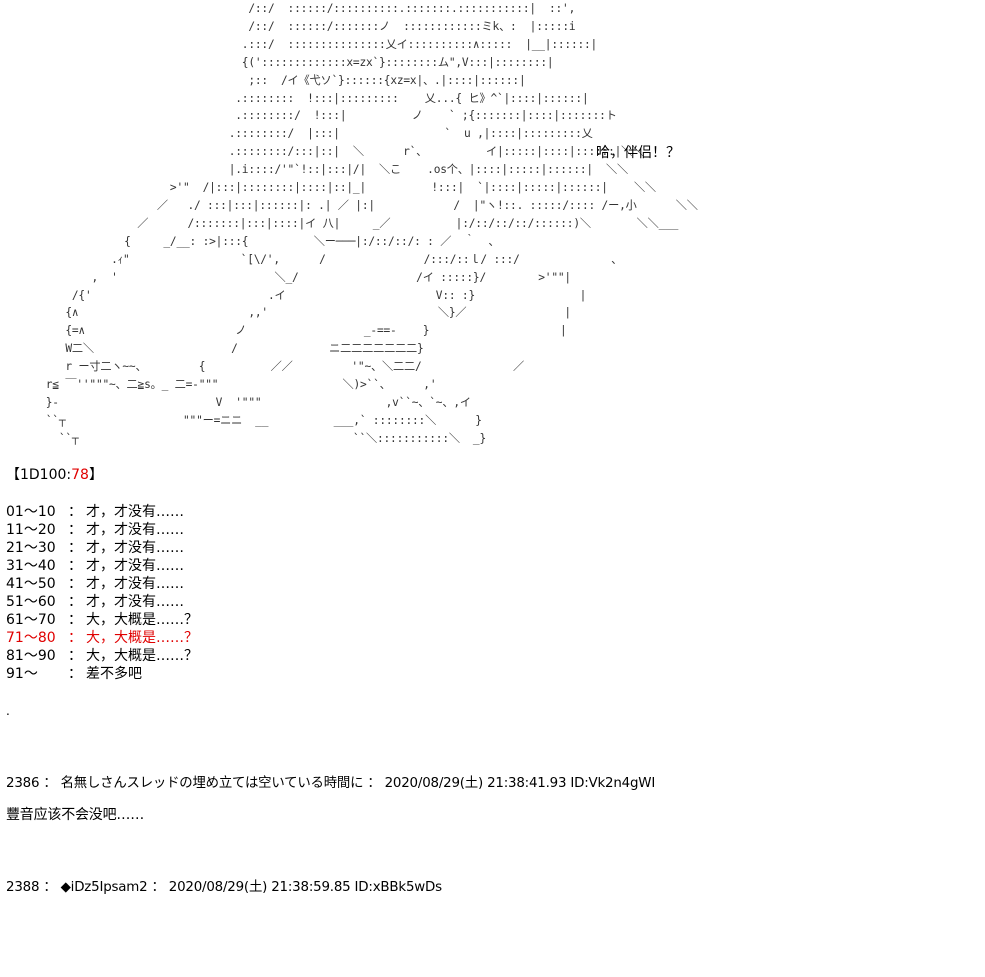 The width and height of the screenshot is (985, 977). I want to click on outcome-range: 71～80, so click(31, 638).